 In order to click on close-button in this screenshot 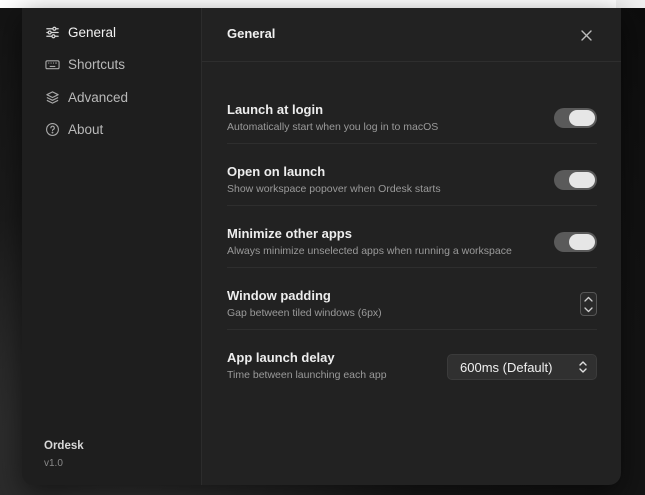, I will do `click(586, 35)`.